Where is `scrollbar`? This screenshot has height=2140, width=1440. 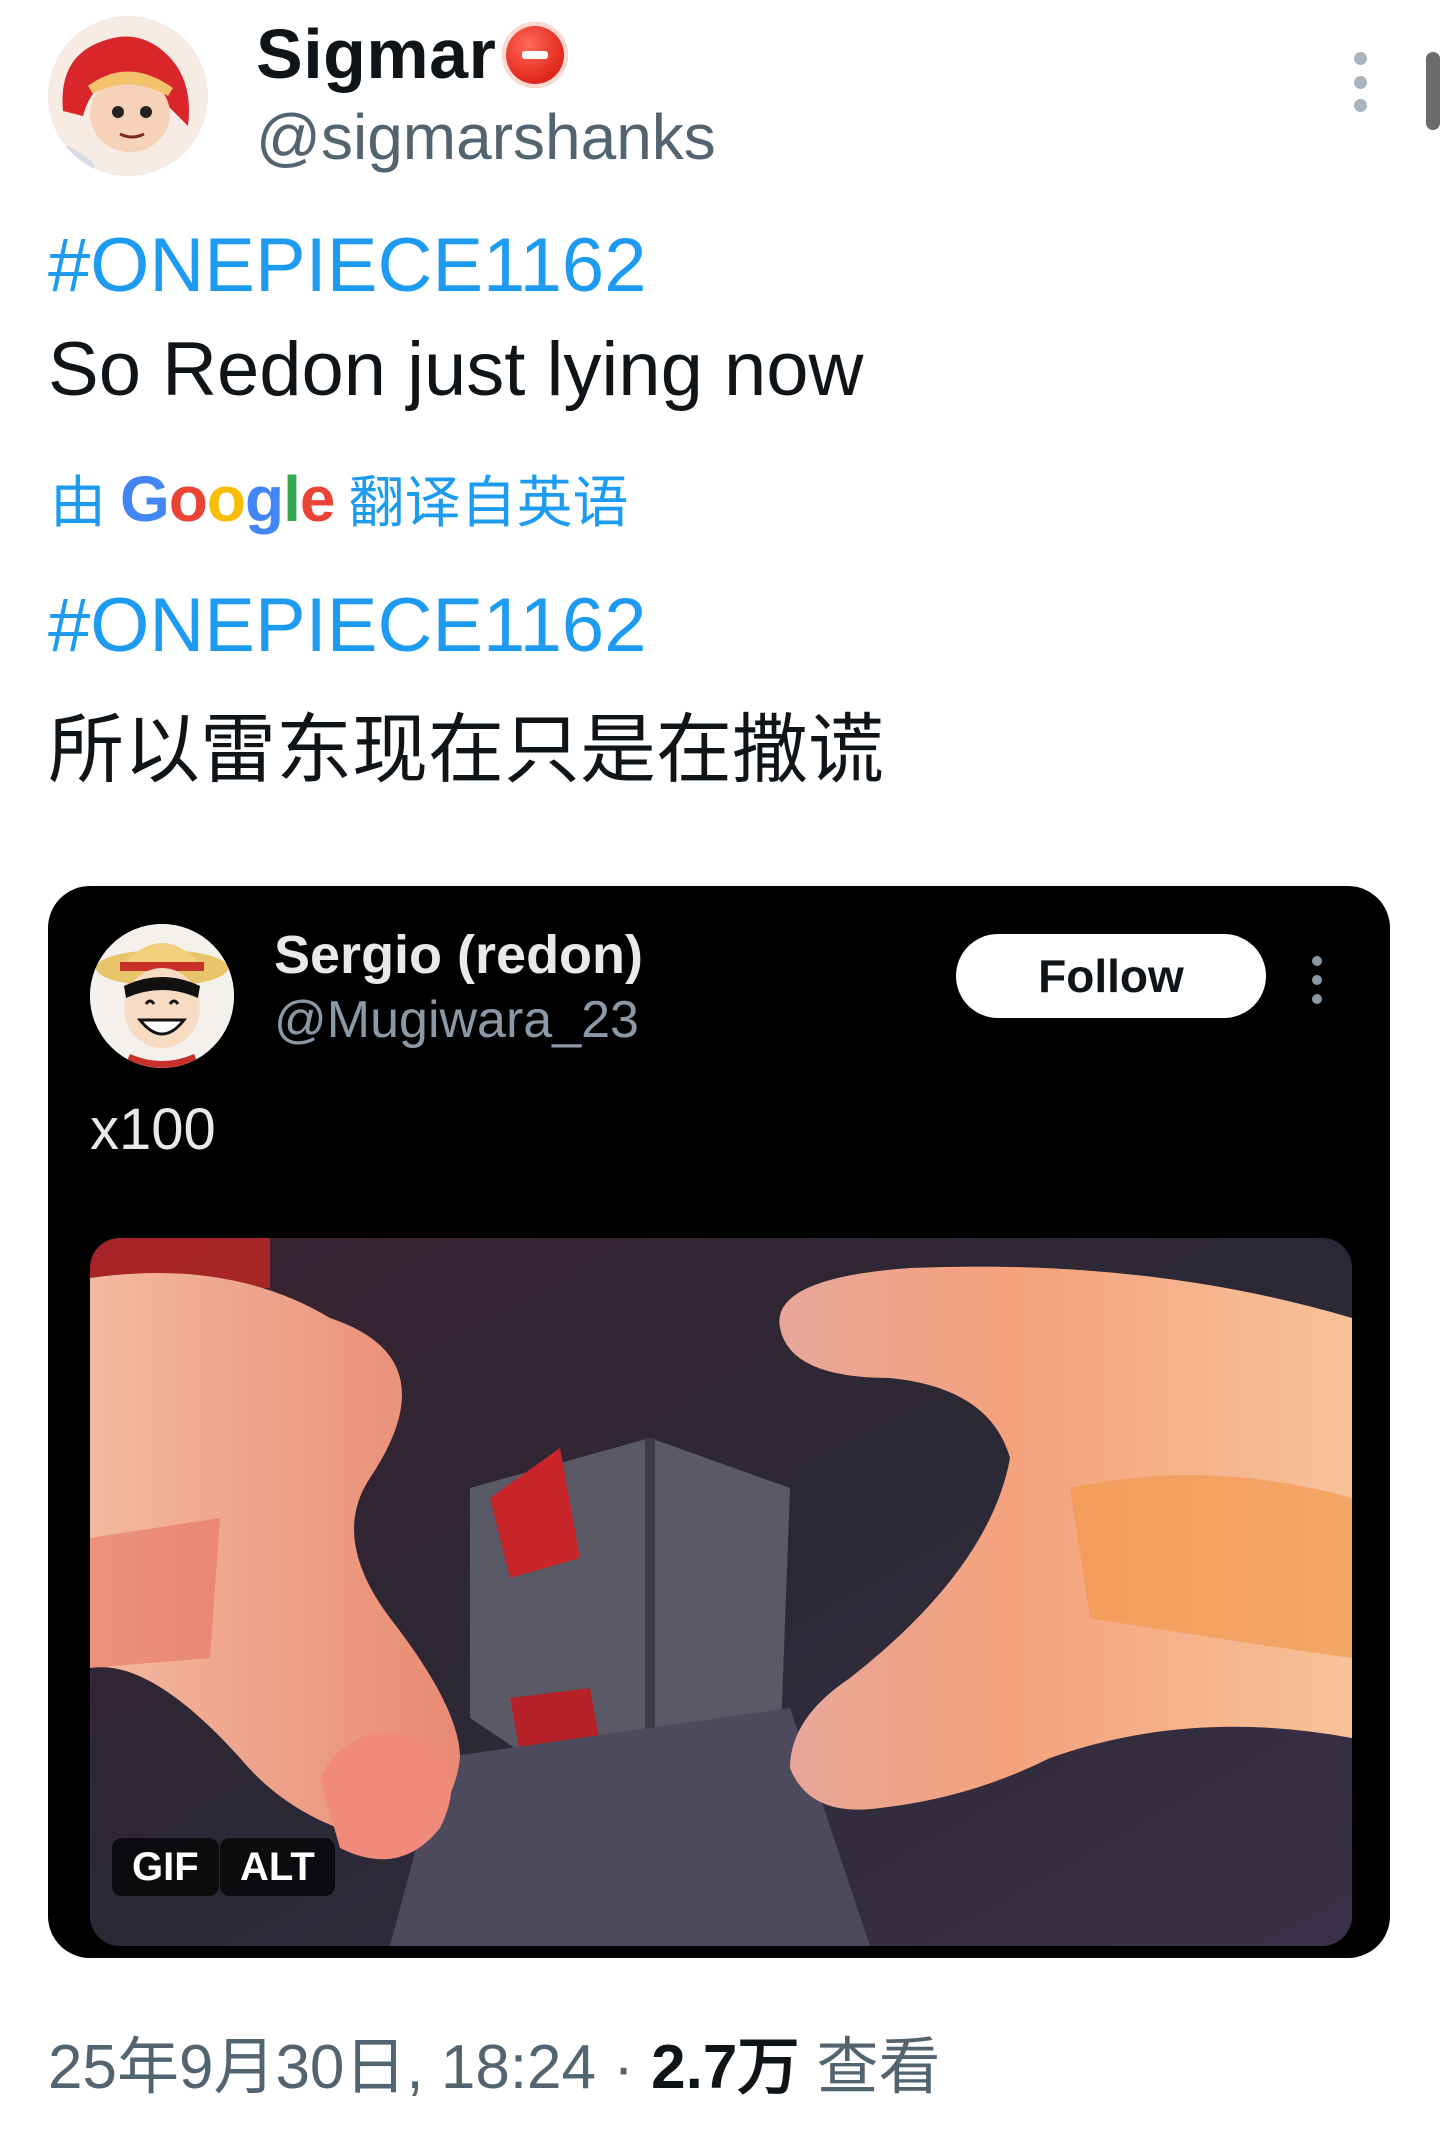
scrollbar is located at coordinates (1433, 91).